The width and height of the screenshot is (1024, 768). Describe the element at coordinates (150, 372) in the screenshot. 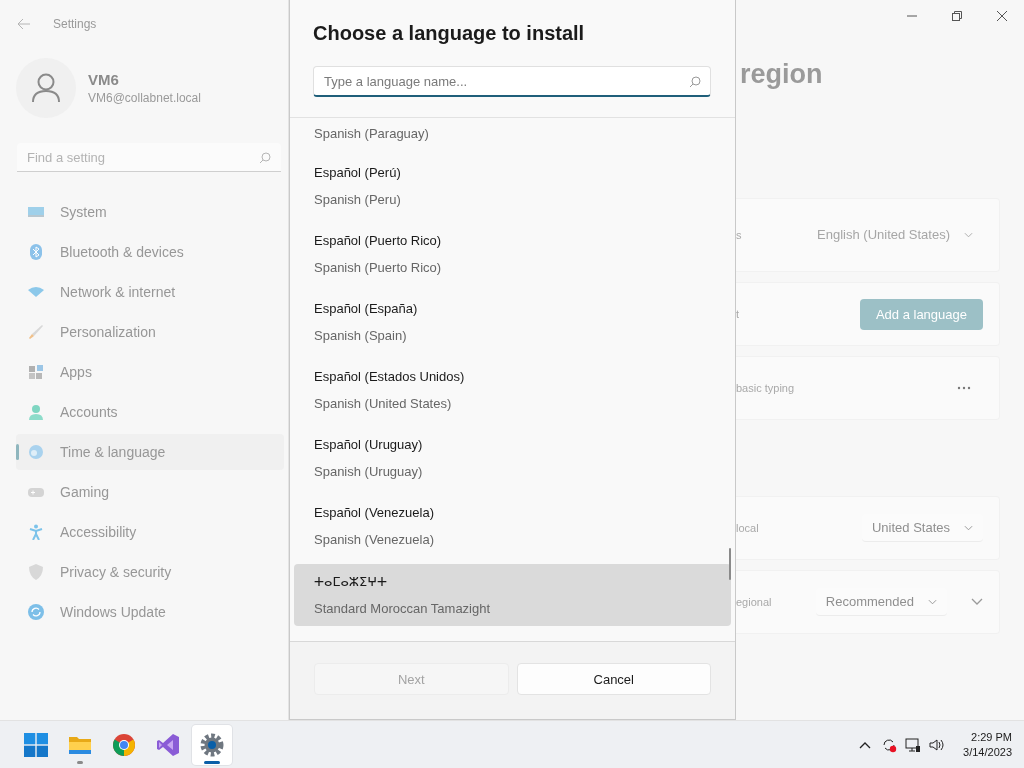

I see `sidebar-item: Apps` at that location.